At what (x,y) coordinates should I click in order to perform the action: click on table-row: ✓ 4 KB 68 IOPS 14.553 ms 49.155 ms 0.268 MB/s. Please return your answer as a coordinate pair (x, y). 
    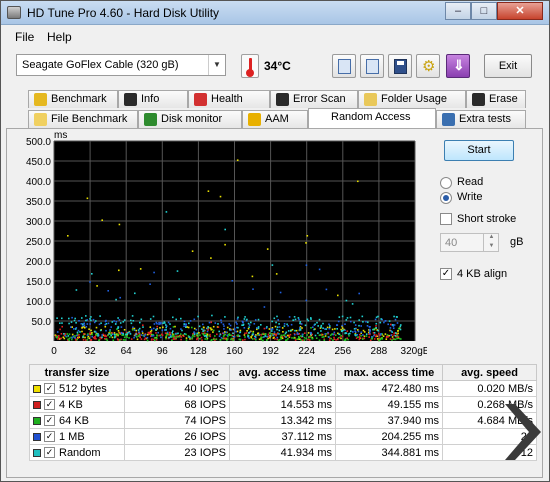
    Looking at the image, I should click on (283, 404).